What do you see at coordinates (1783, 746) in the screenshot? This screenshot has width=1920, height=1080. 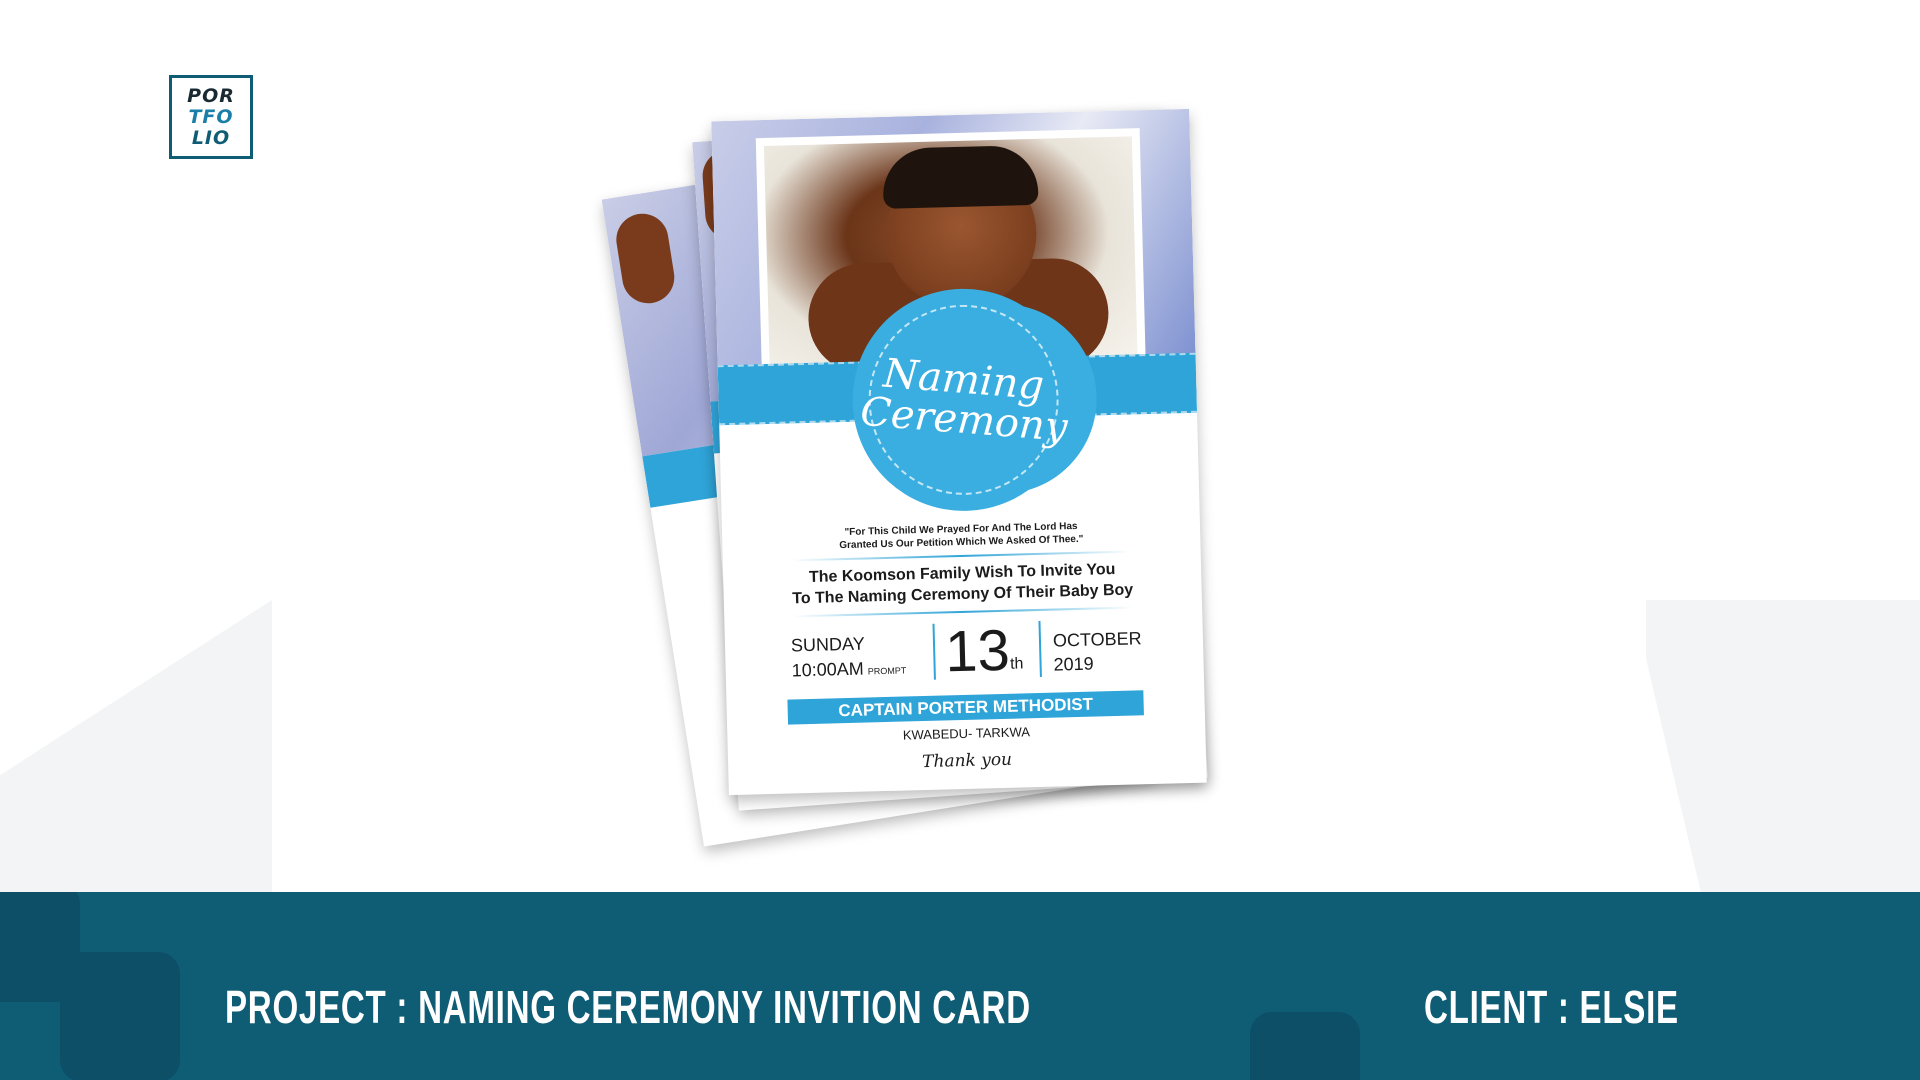 I see `background-shape-right` at bounding box center [1783, 746].